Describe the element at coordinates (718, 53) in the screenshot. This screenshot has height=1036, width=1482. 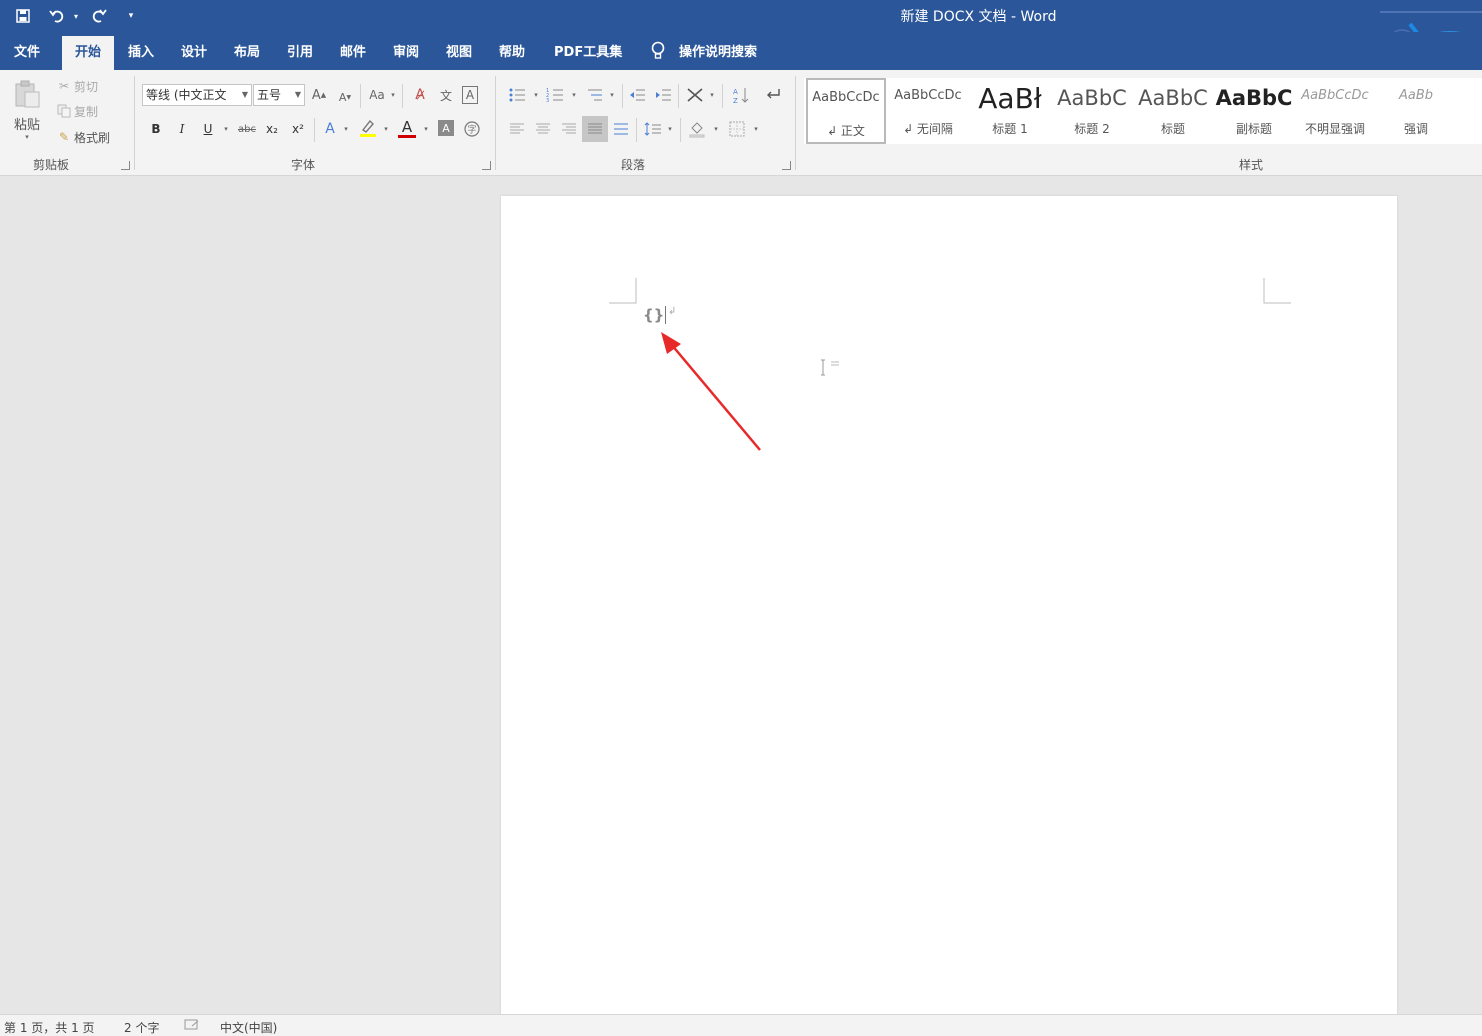
I see `tell-me-search: 操作说明搜索` at that location.